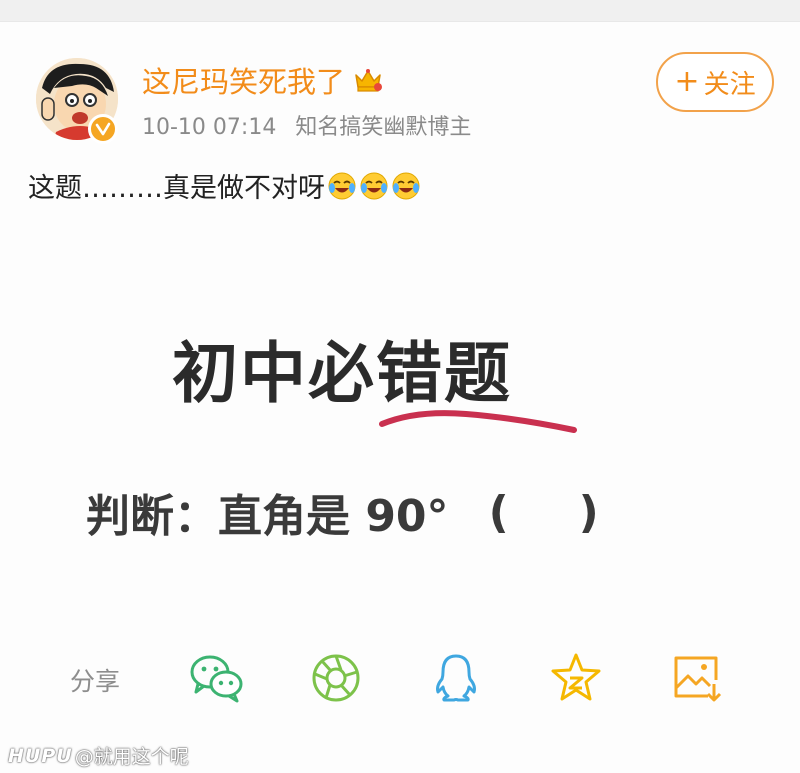 The width and height of the screenshot is (800, 773). Describe the element at coordinates (576, 678) in the screenshot. I see `qzone-icon` at that location.